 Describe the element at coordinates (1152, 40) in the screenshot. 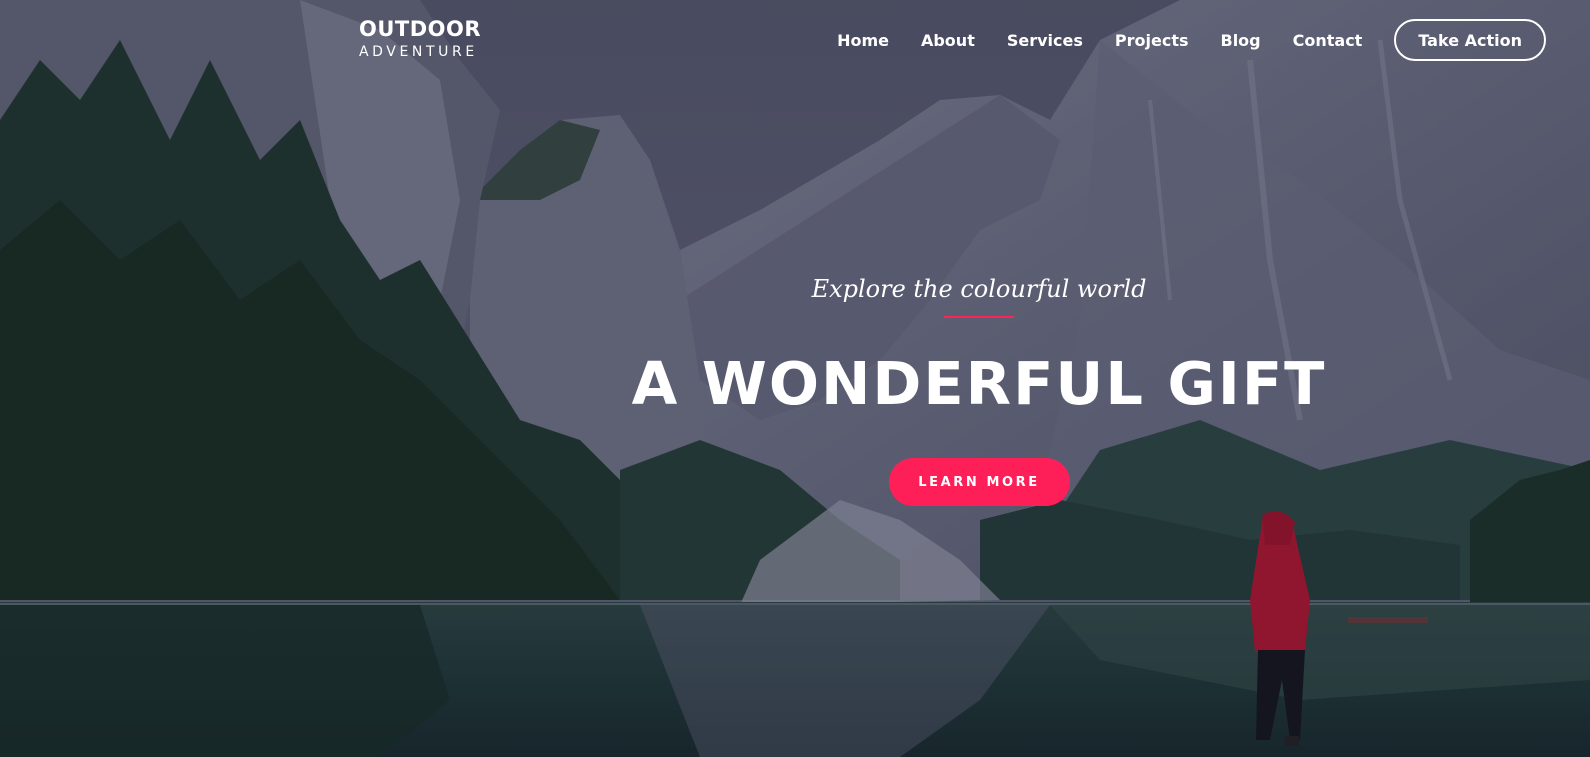

I see `nav-item-projects: Projects` at that location.